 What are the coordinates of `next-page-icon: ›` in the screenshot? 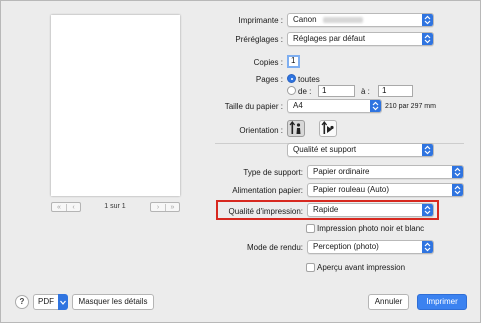 It's located at (158, 207).